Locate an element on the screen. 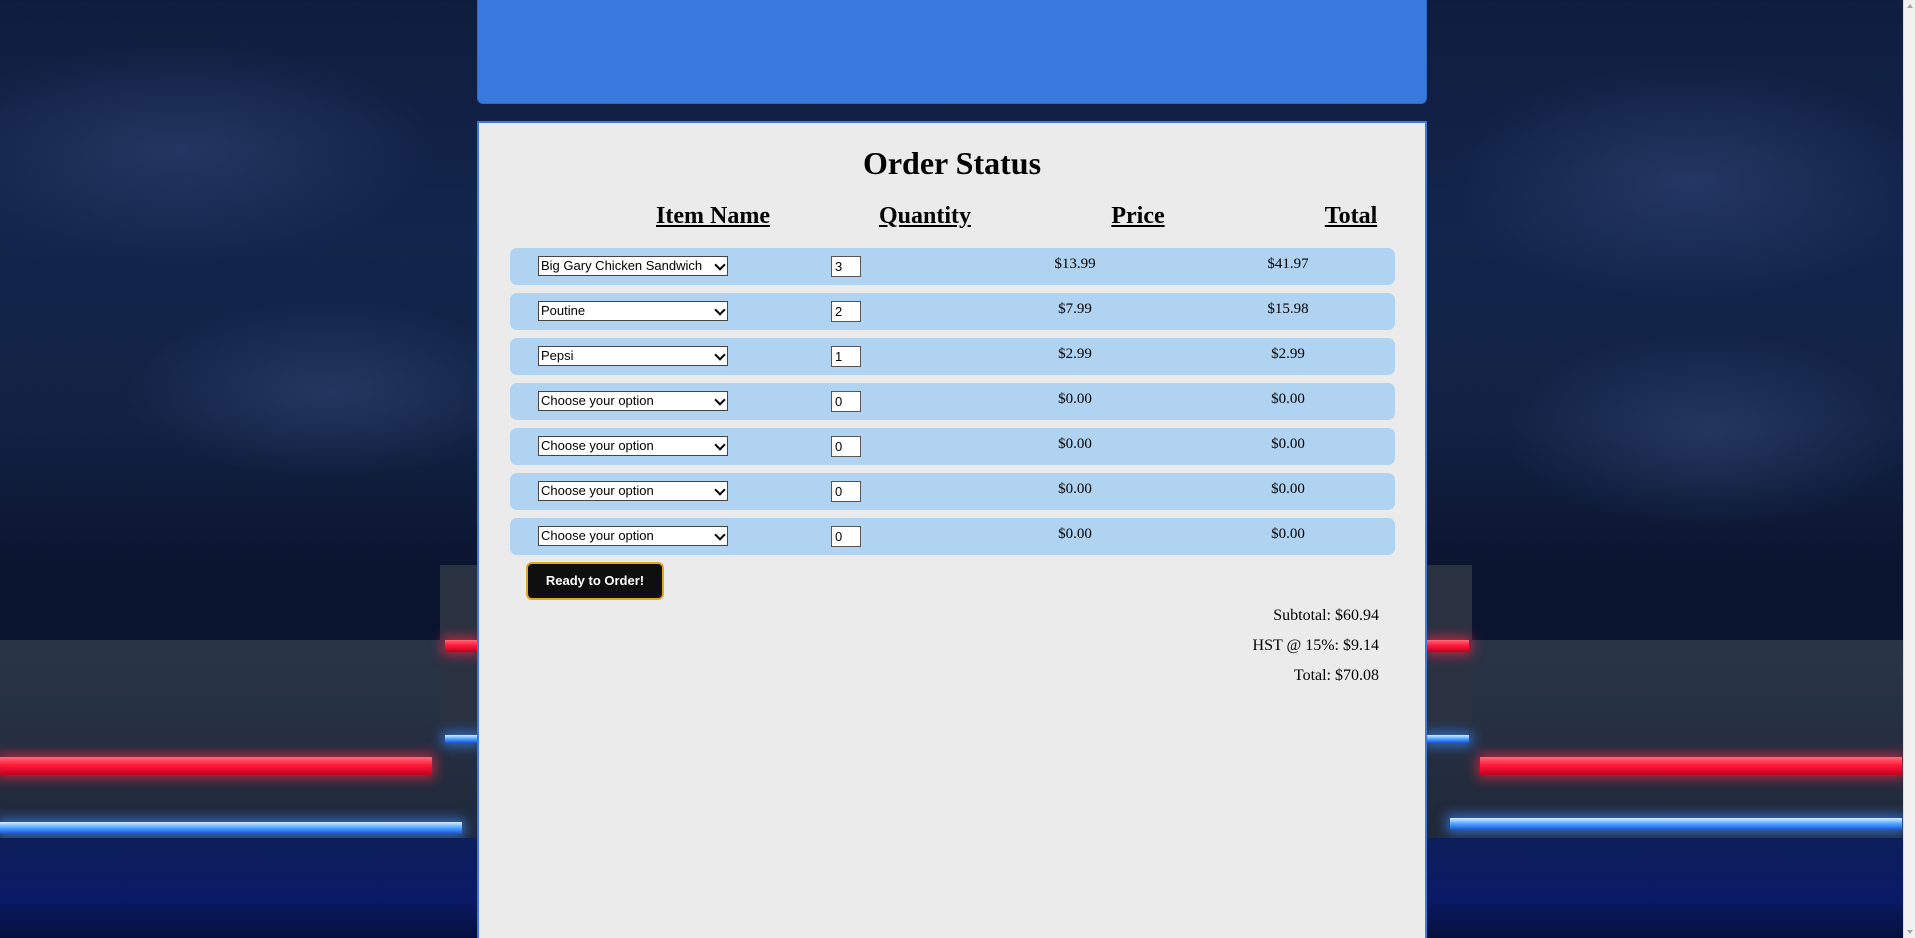  order-row: Poutine 2 $7.99 $15.98 is located at coordinates (952, 311).